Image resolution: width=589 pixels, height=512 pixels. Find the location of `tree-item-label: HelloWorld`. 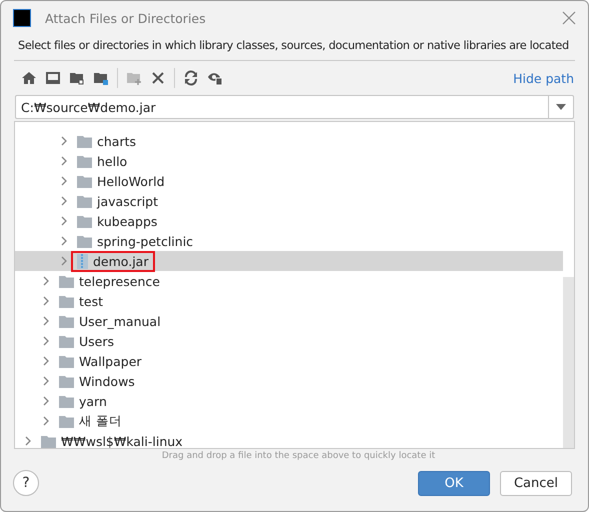

tree-item-label: HelloWorld is located at coordinates (131, 181).